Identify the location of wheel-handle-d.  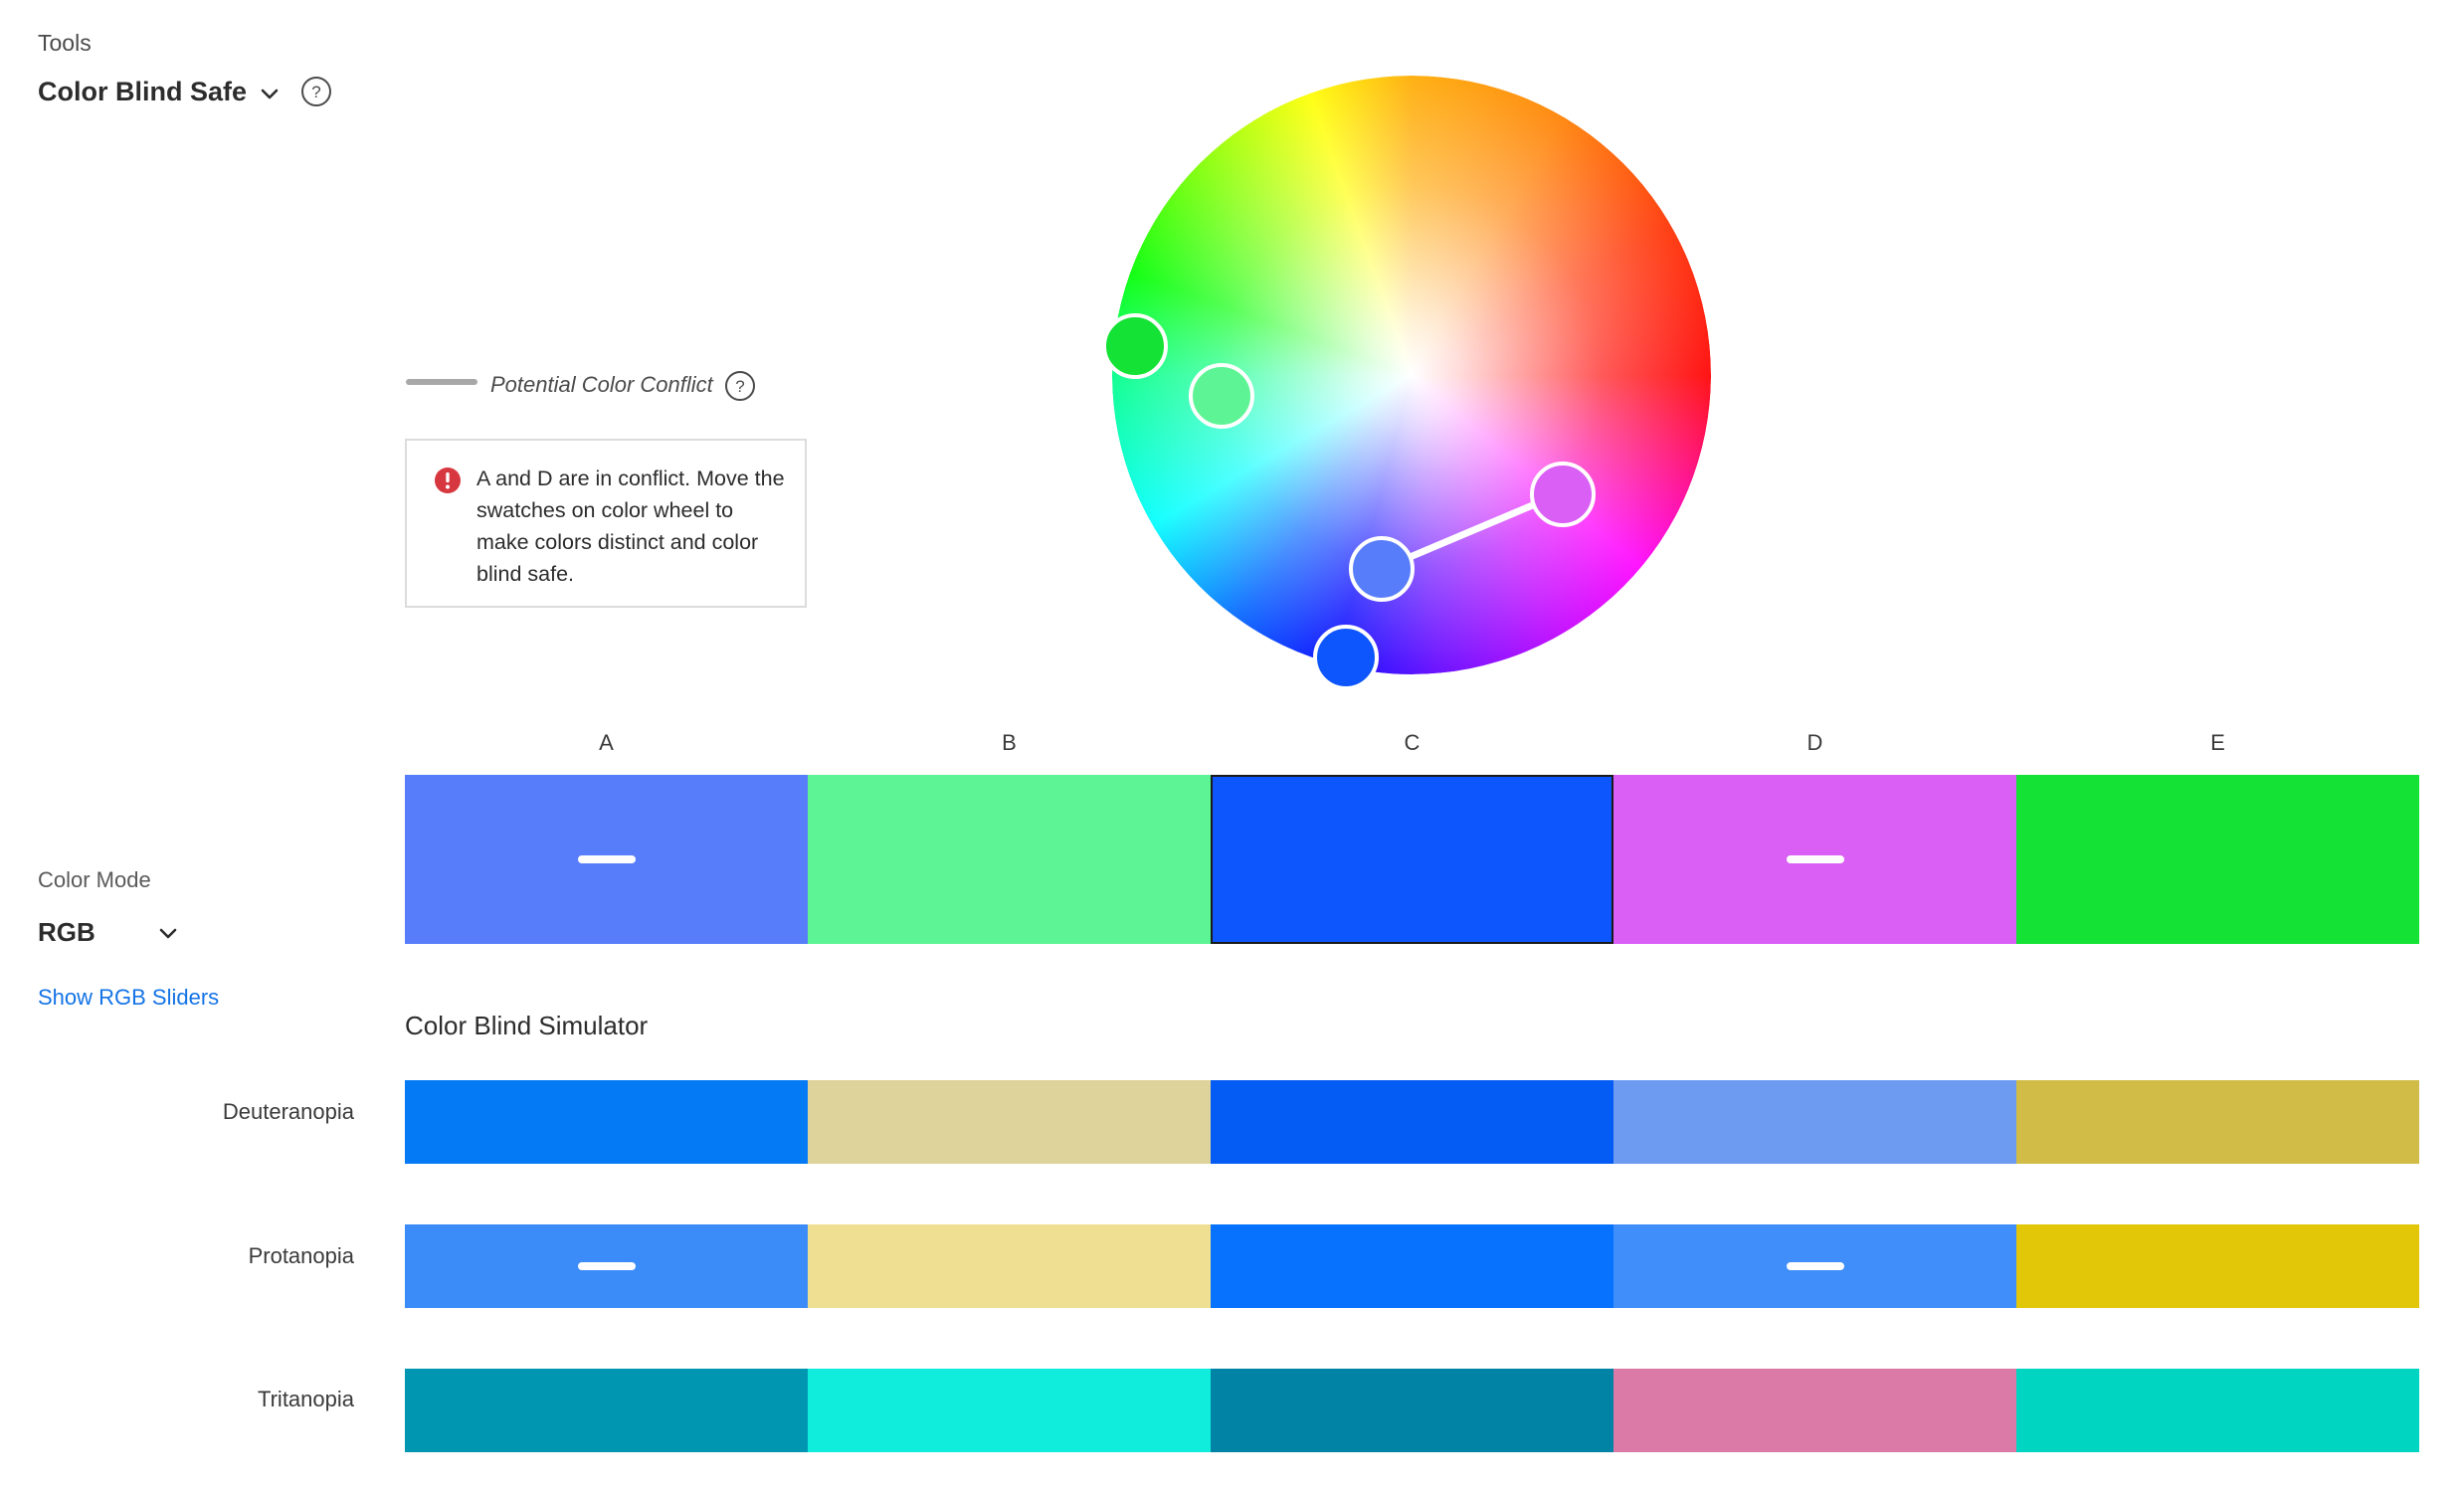
(1563, 494).